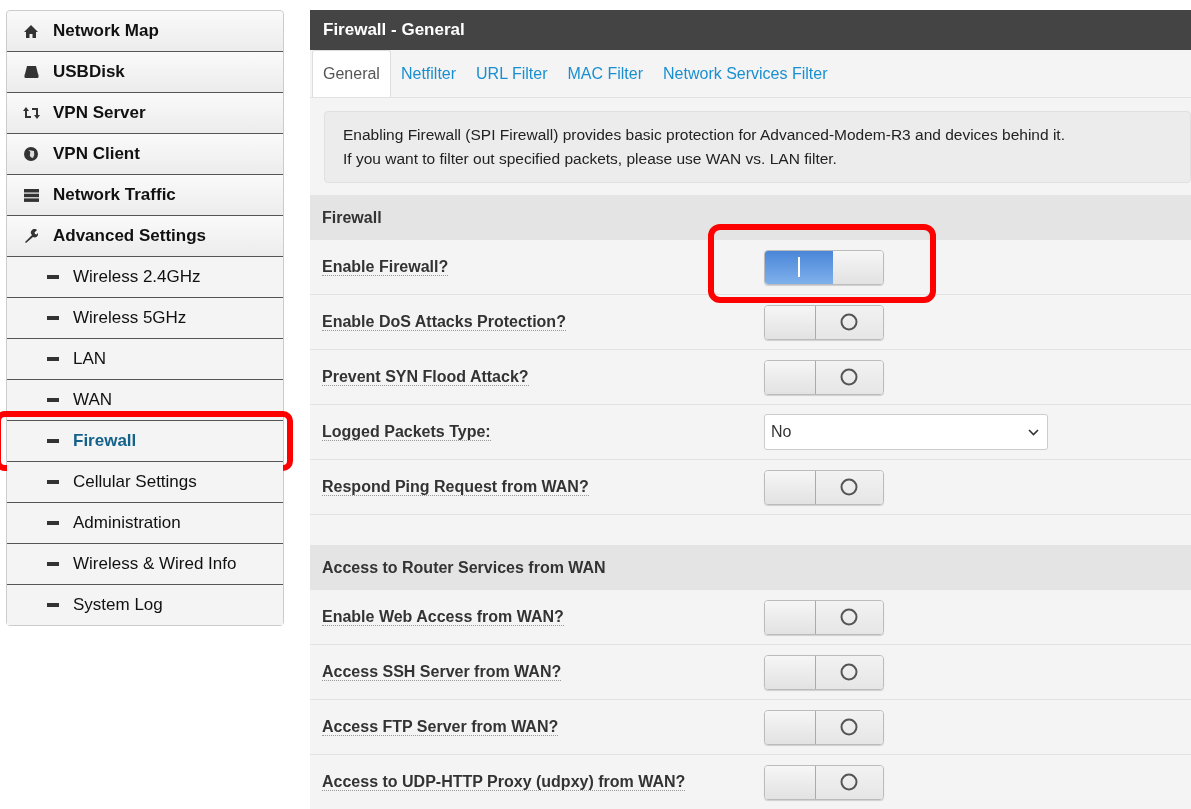 This screenshot has width=1191, height=809. I want to click on dropdown: No, so click(906, 432).